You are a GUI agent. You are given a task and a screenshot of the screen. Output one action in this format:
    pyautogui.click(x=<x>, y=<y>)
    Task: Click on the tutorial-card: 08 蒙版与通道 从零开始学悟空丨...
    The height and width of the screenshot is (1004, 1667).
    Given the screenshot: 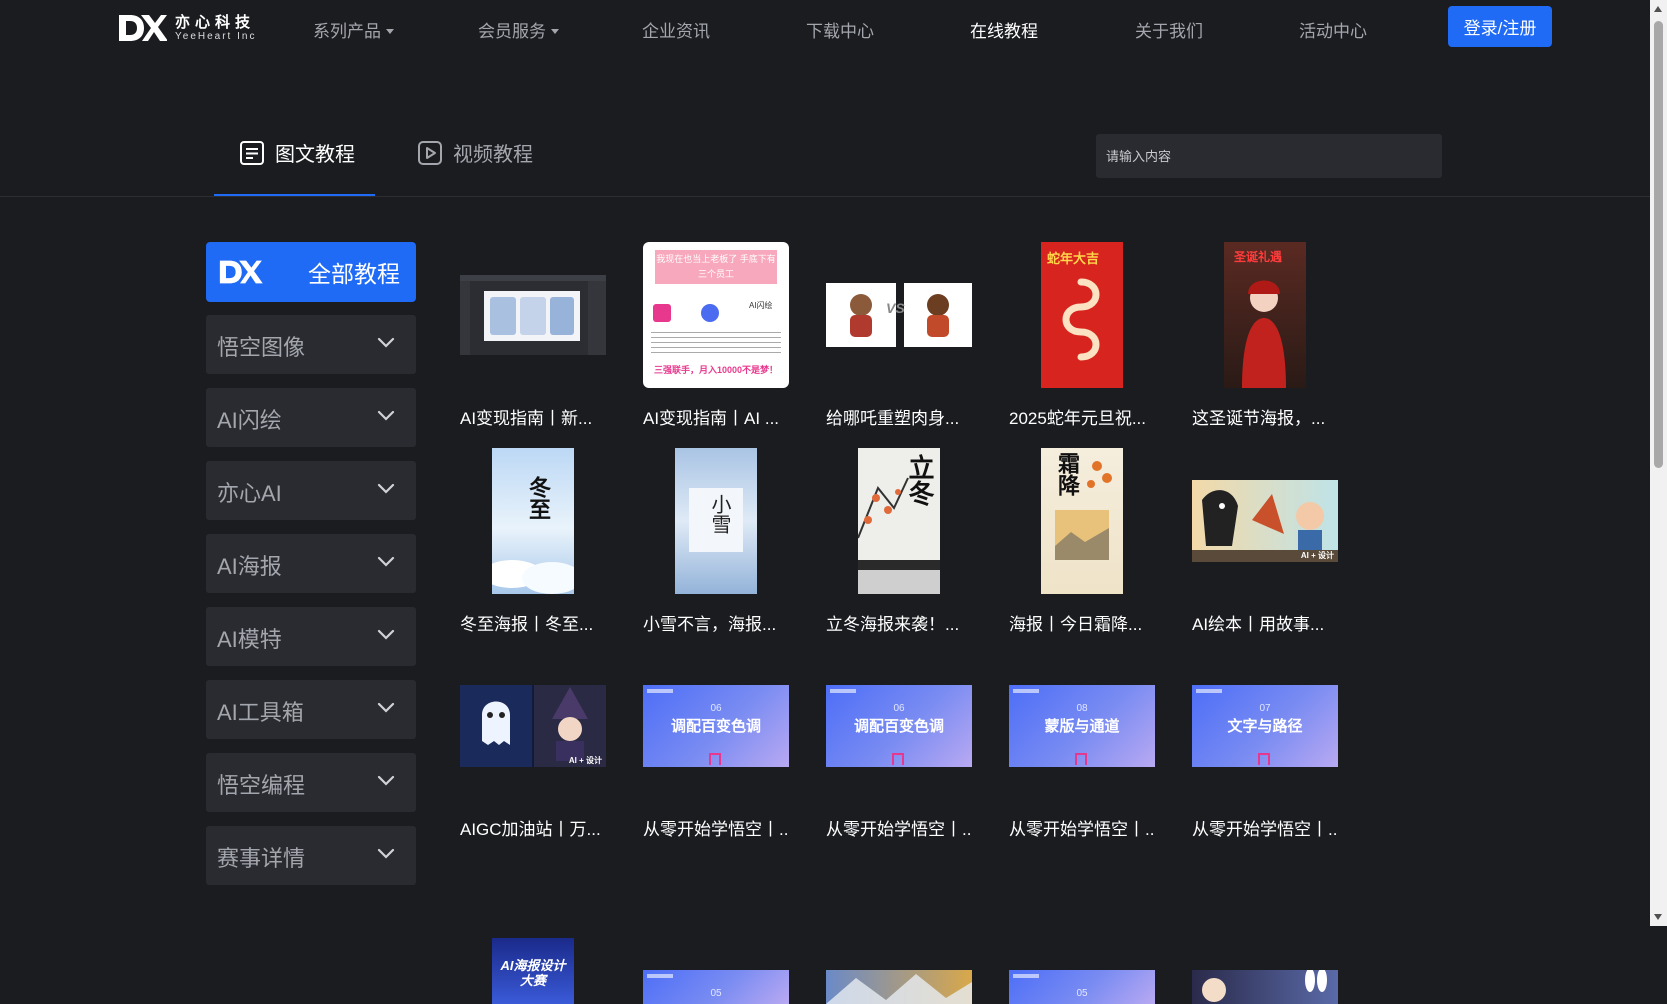 What is the action you would take?
    pyautogui.click(x=1082, y=746)
    